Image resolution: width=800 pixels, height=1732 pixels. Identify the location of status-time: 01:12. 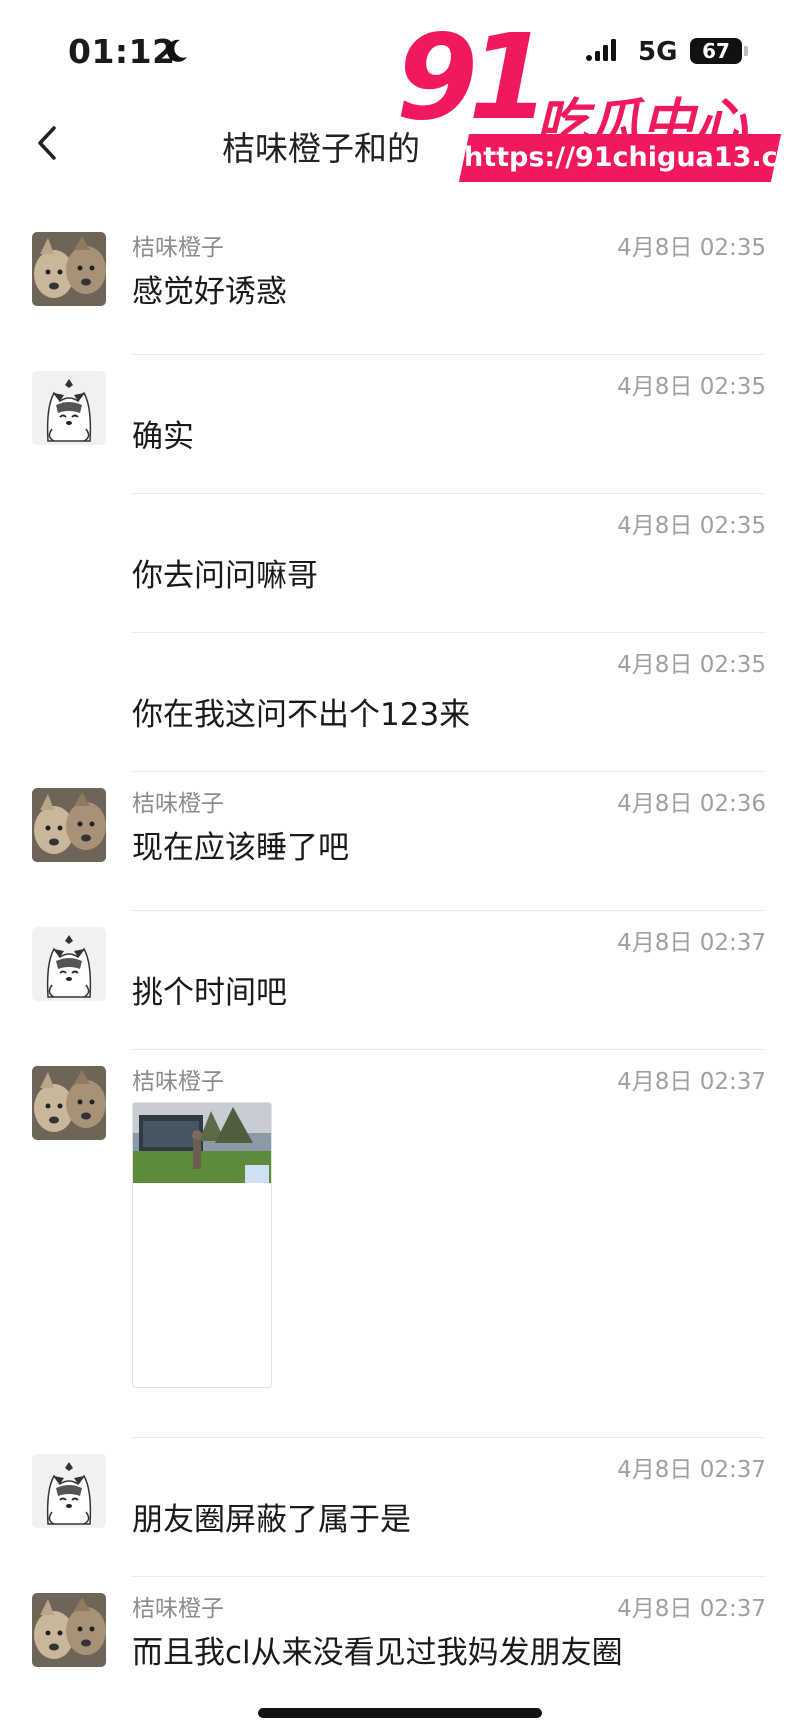
(122, 51).